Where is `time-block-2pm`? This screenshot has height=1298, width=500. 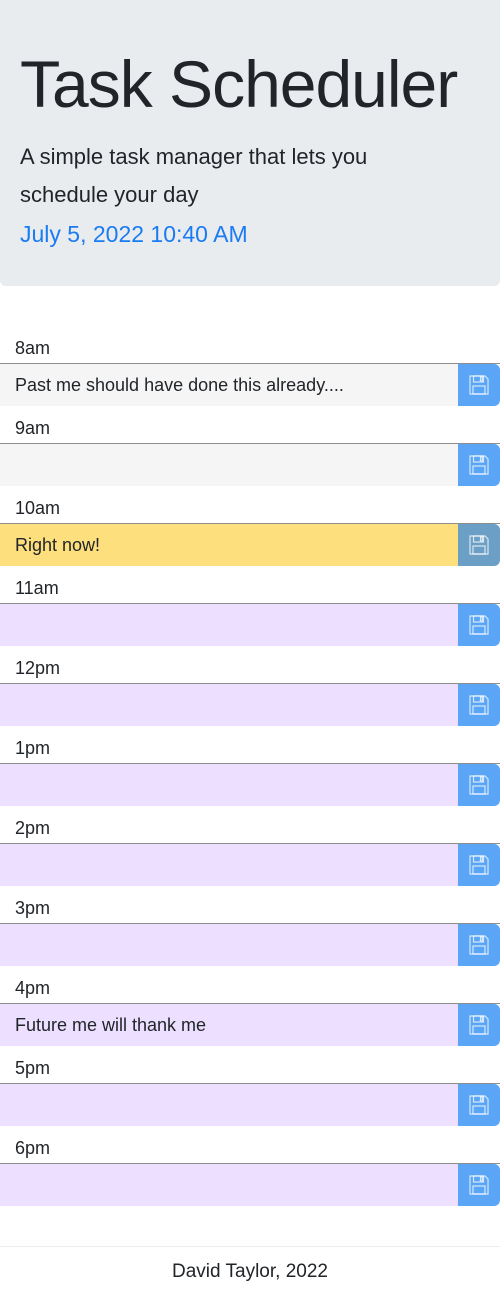
time-block-2pm is located at coordinates (250, 864).